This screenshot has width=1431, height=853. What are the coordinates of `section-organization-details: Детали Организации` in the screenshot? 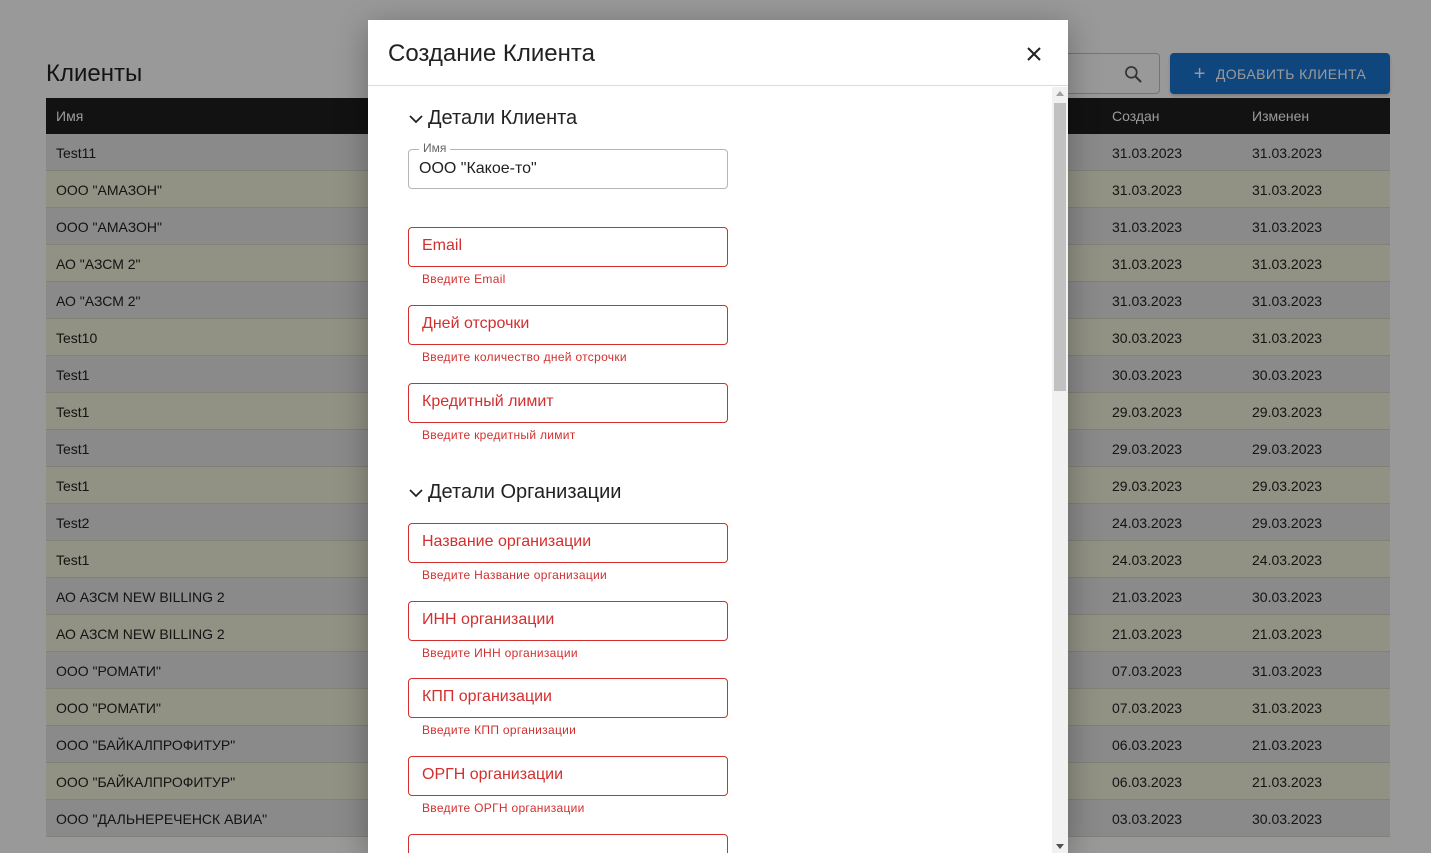 It's located at (514, 492).